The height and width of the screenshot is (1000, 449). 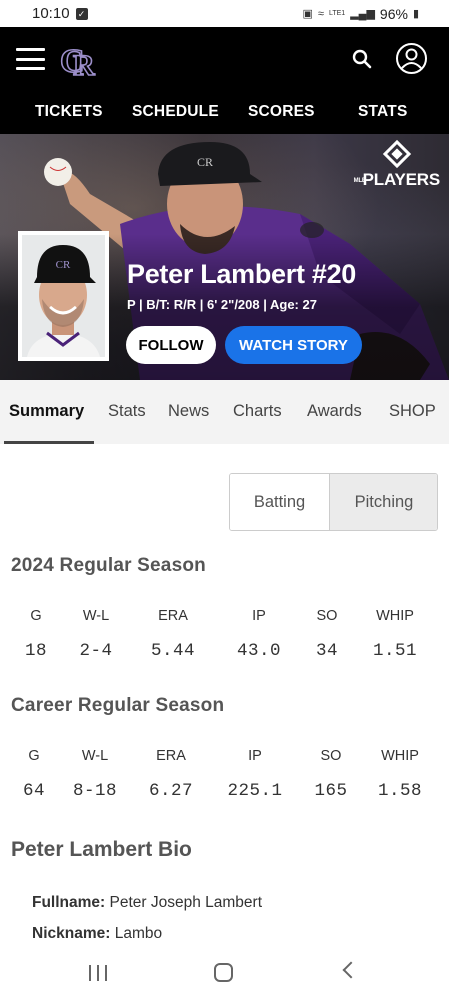 What do you see at coordinates (293, 345) in the screenshot?
I see `watch-story-button: WATCH STORY` at bounding box center [293, 345].